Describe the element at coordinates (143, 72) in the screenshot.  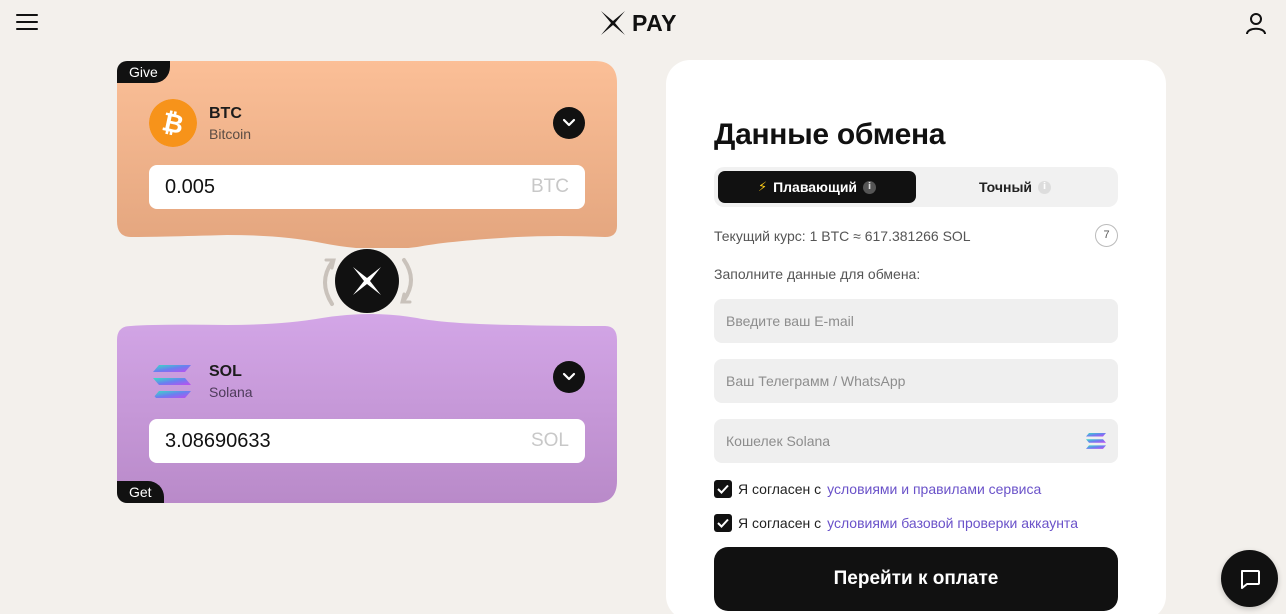
I see `give-tag: Give` at that location.